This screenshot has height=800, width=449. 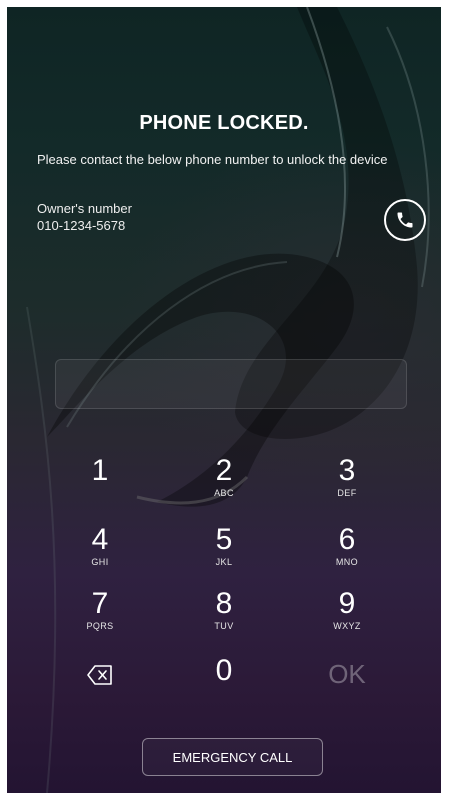 What do you see at coordinates (224, 562) in the screenshot?
I see `key-letters: JKL` at bounding box center [224, 562].